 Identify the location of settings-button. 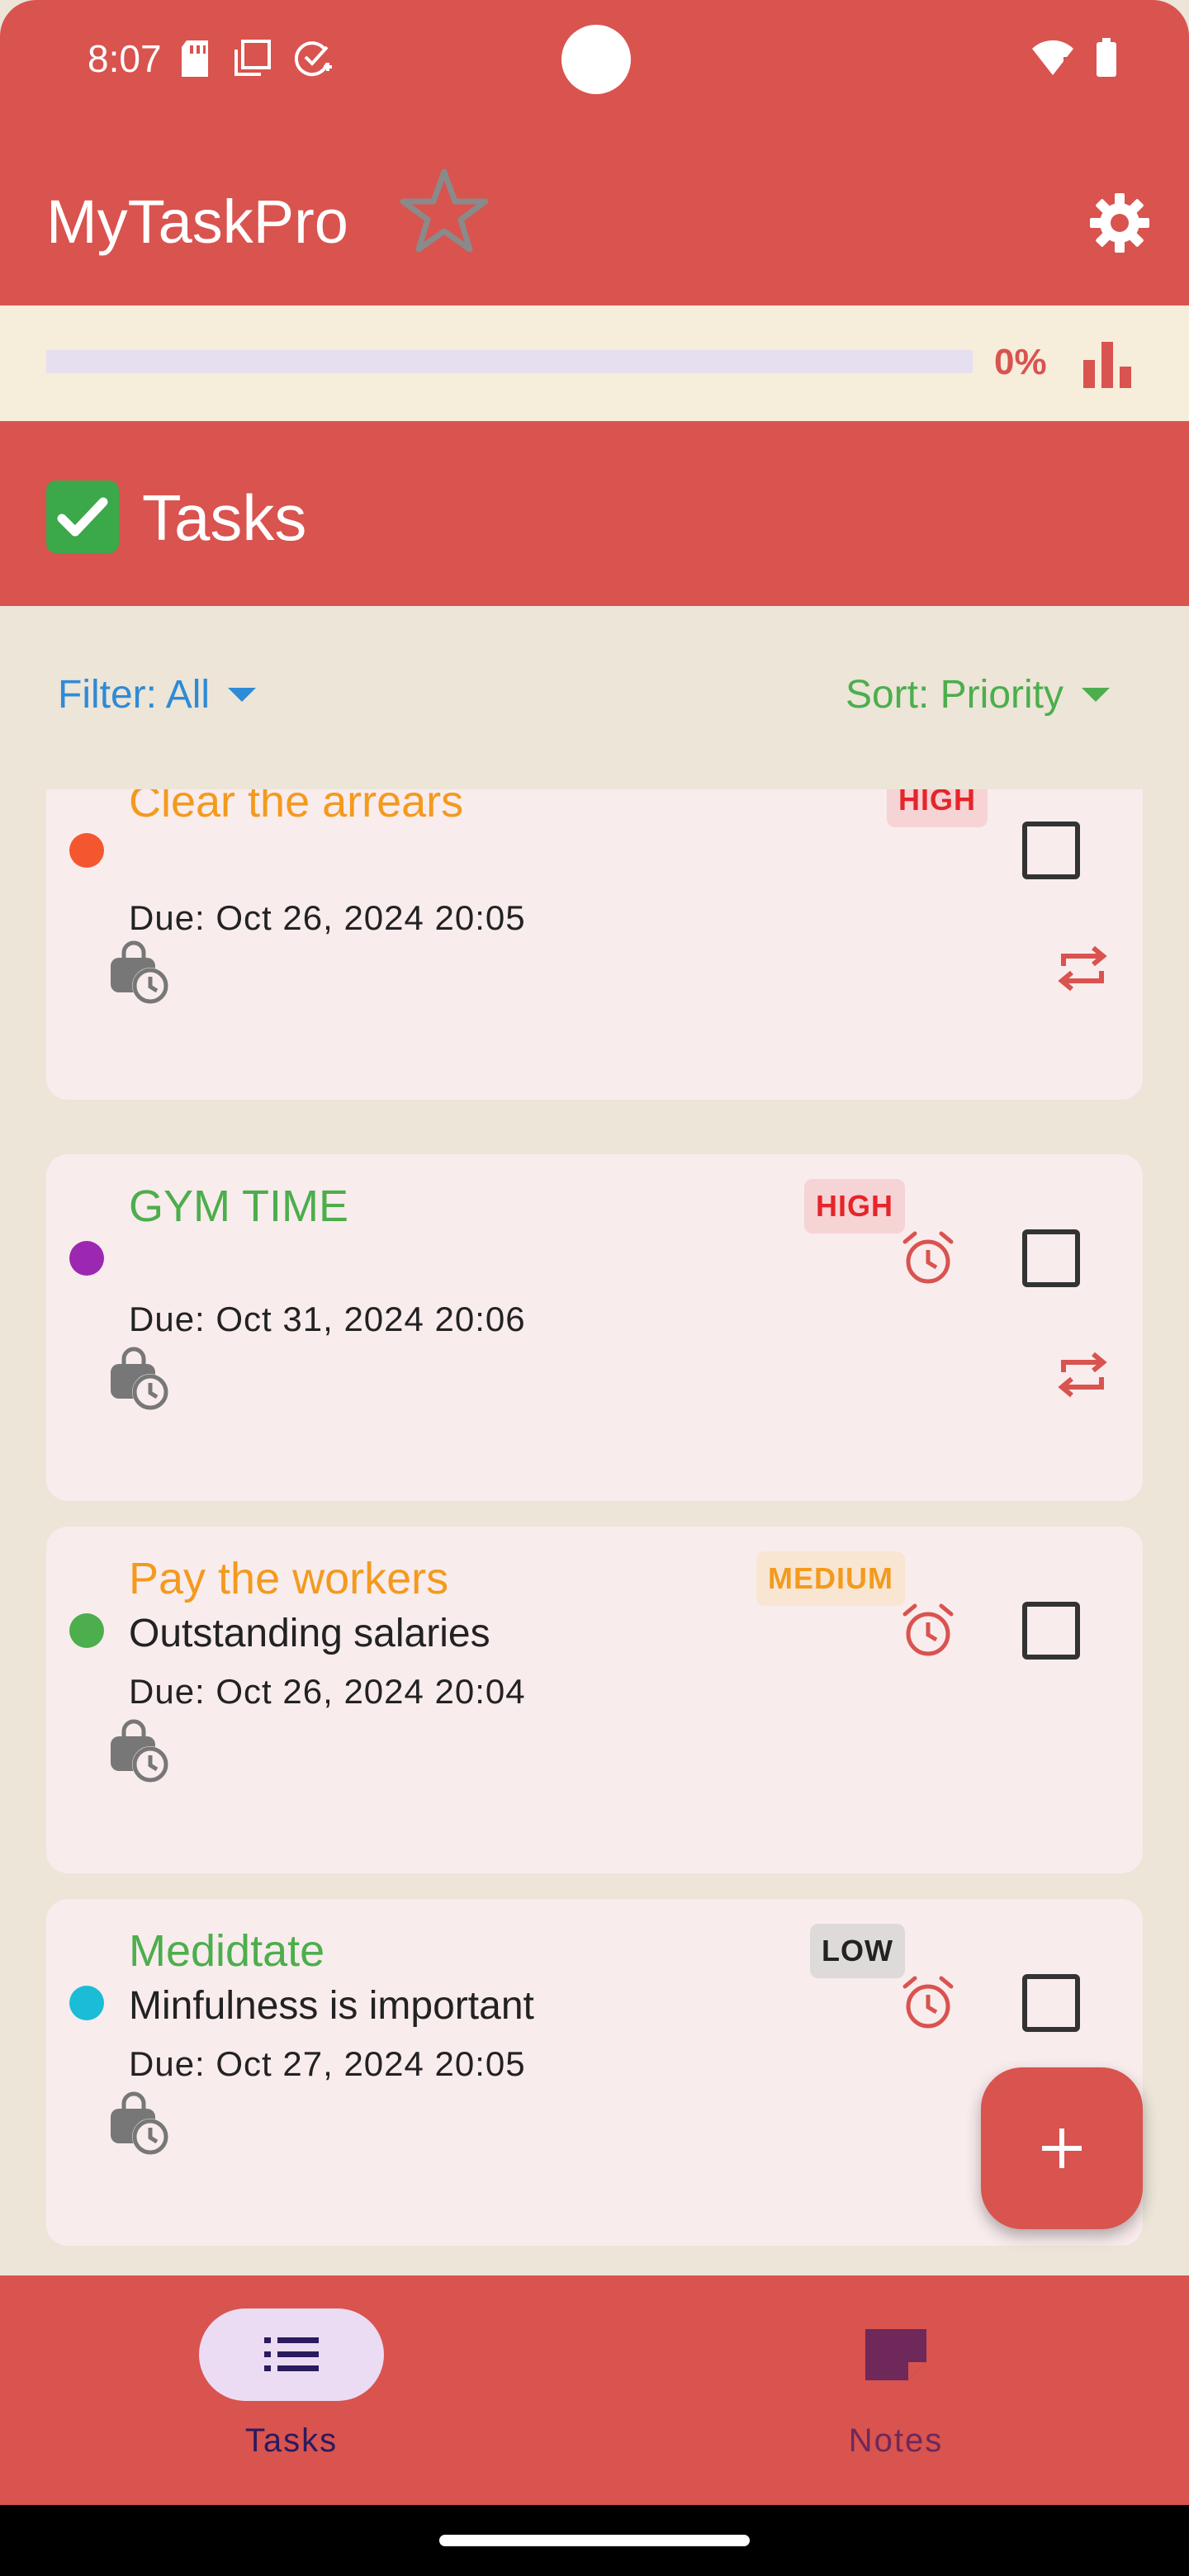
(1120, 223).